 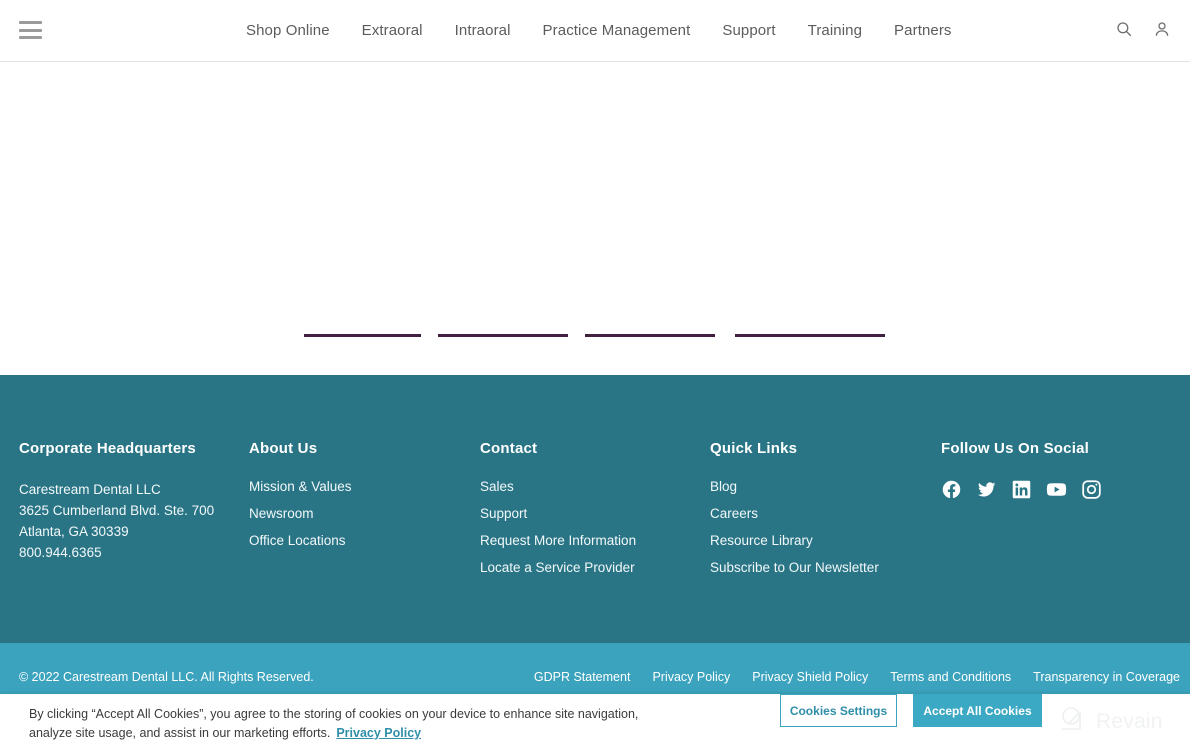 I want to click on accept-all-cookies-button: Accept All Cookies, so click(x=977, y=710).